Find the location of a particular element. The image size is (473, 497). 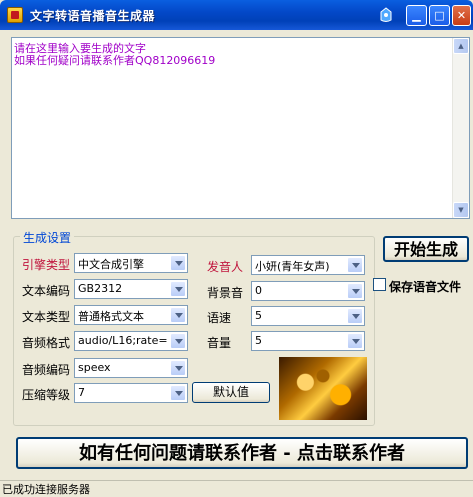

text-type-value: 普通格式文本 is located at coordinates (111, 316).